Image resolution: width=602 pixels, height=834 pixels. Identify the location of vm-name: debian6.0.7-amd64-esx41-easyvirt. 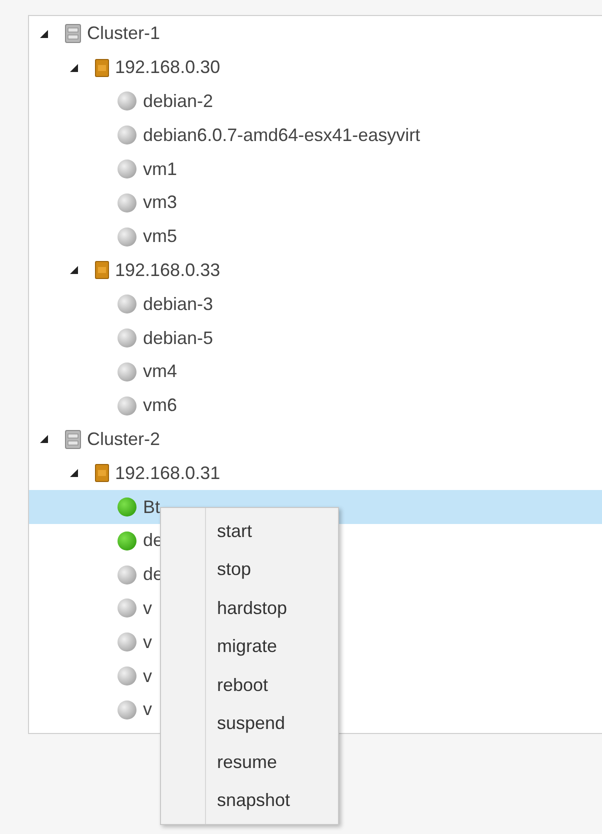
(281, 135).